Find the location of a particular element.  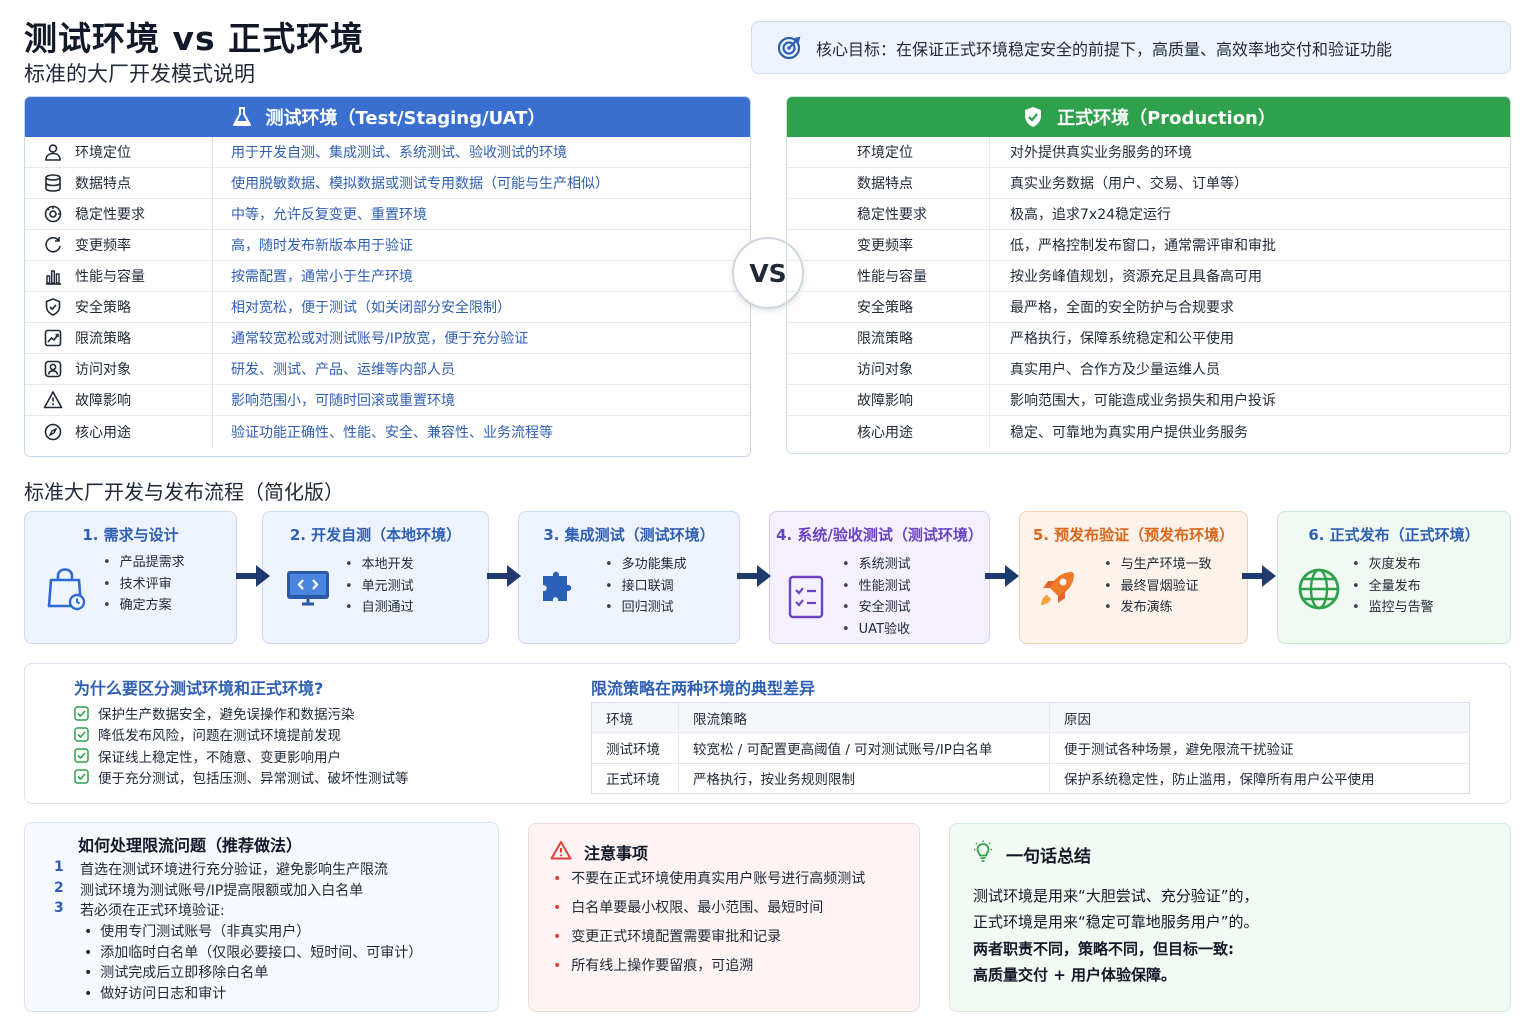

row-label-cell: 变更频率 is located at coordinates (119, 245).